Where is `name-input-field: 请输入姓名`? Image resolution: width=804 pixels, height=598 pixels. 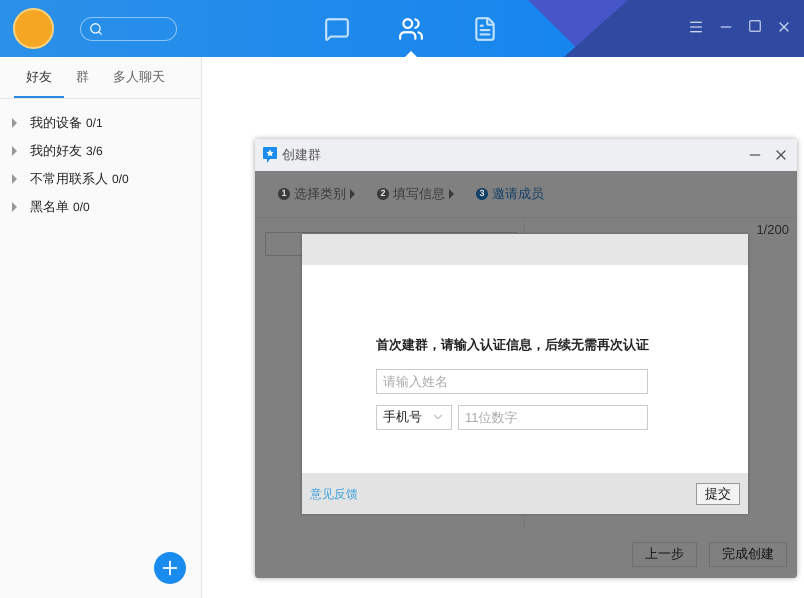 name-input-field: 请输入姓名 is located at coordinates (512, 381).